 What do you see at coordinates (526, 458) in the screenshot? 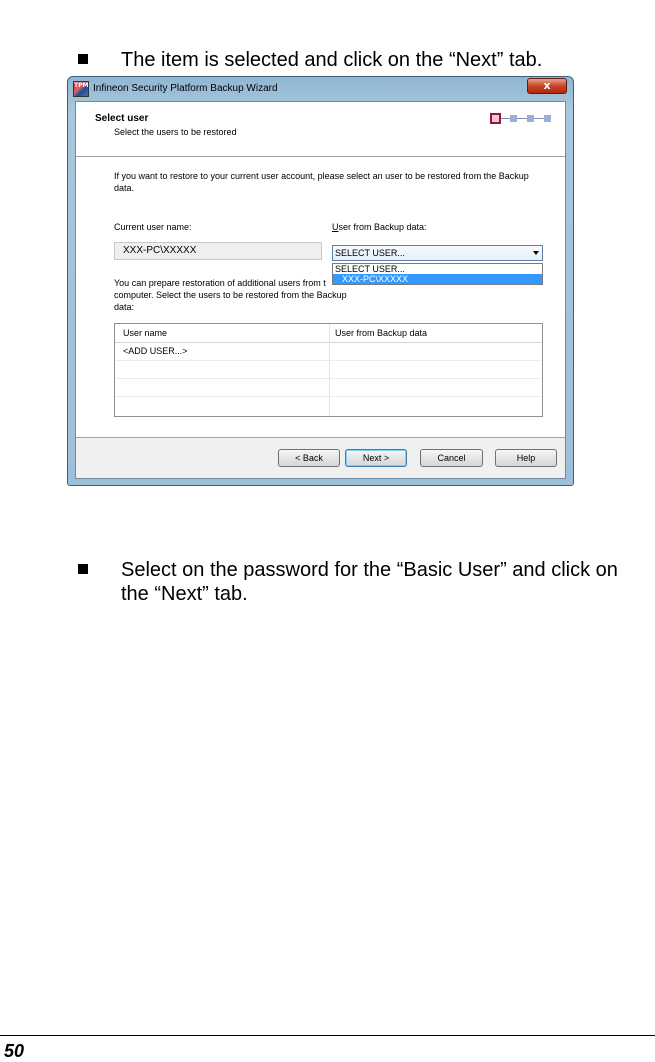
I see `help-button: Help` at bounding box center [526, 458].